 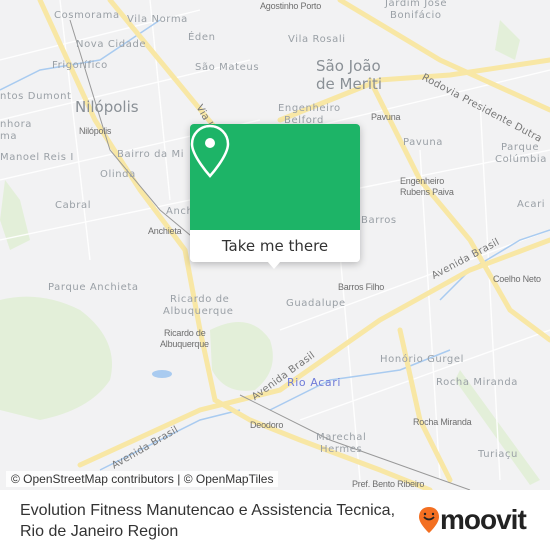 What do you see at coordinates (95, 131) in the screenshot?
I see `label-nilopolis-station: Nilópolis` at bounding box center [95, 131].